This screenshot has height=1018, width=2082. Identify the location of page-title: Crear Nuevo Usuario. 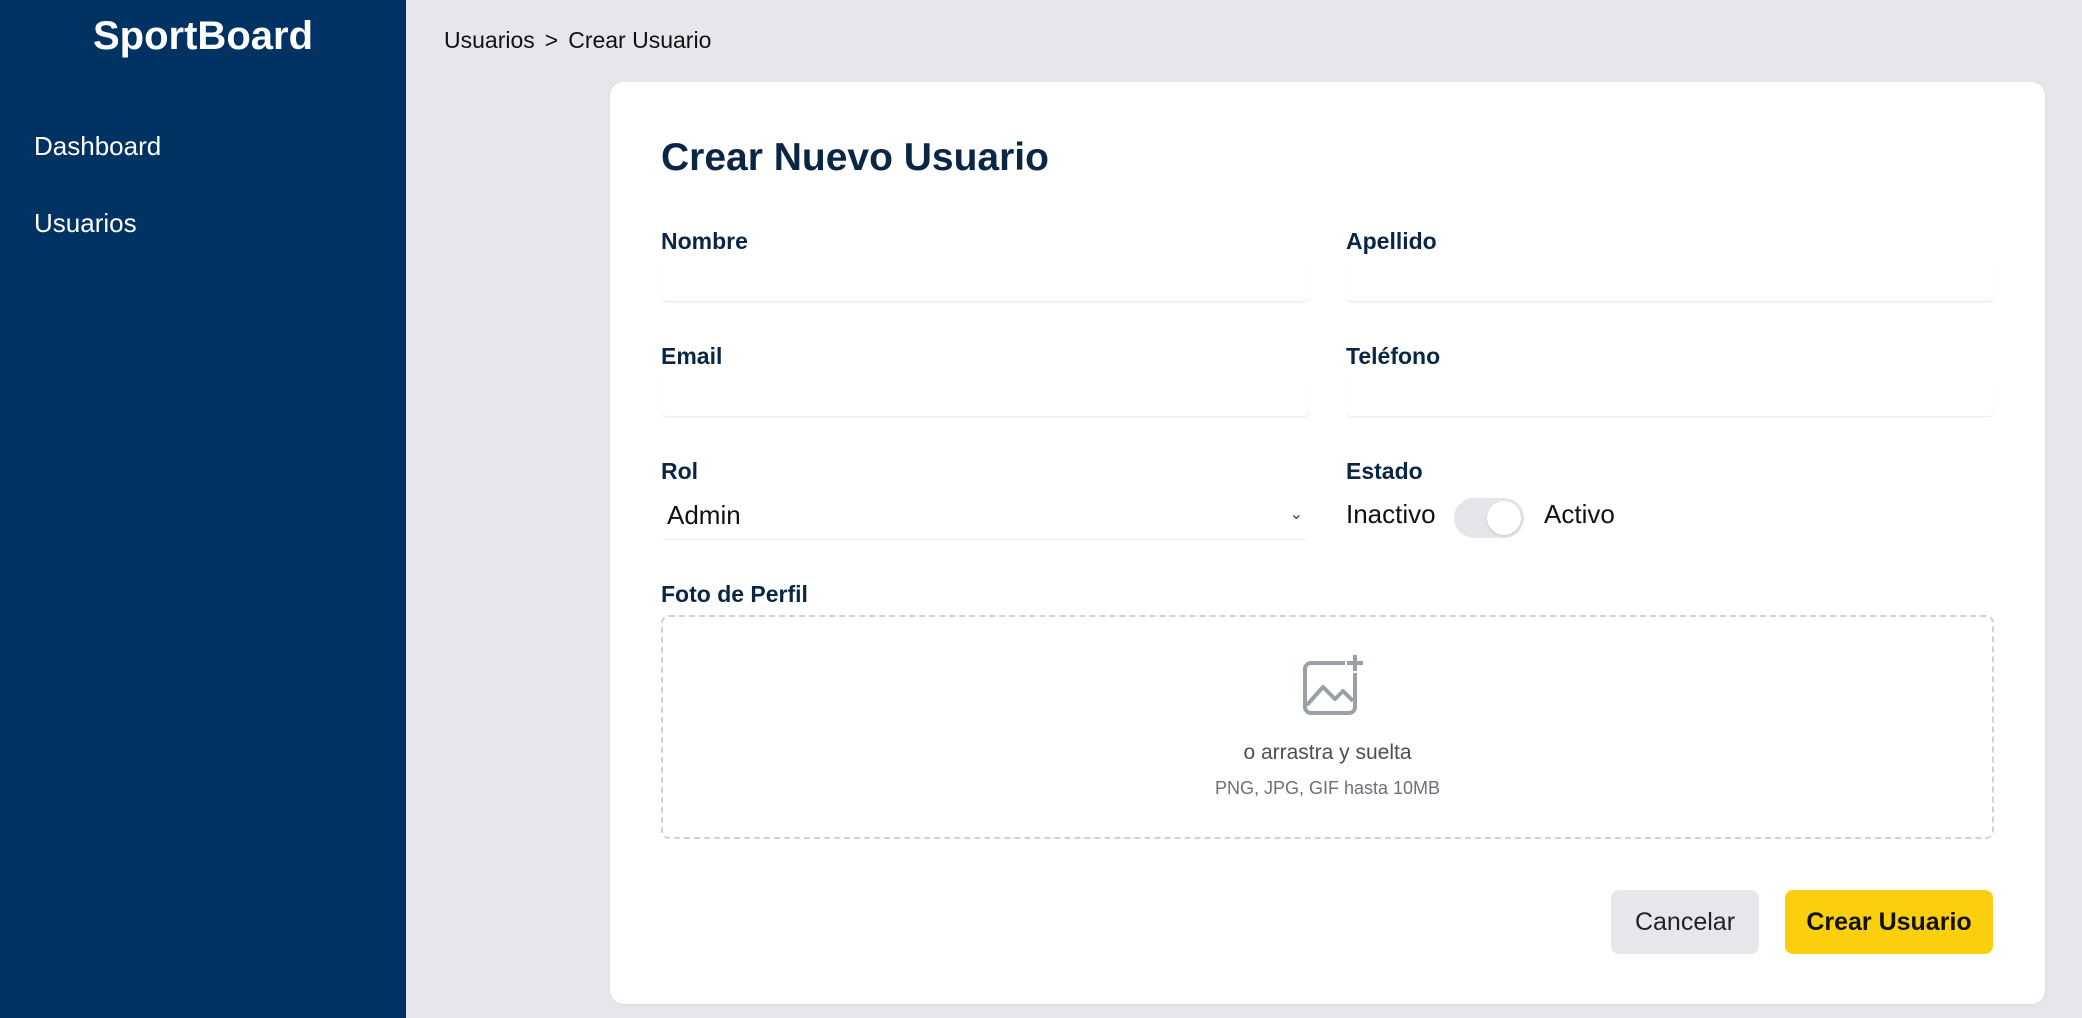
(855, 157).